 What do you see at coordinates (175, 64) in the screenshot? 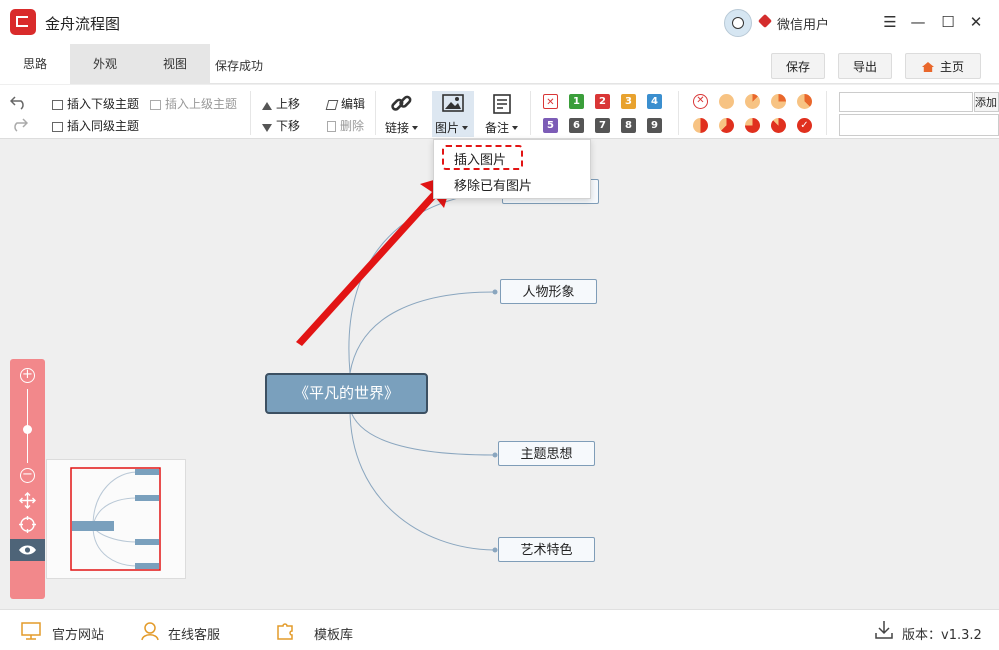
I see `tab-view: 视图` at bounding box center [175, 64].